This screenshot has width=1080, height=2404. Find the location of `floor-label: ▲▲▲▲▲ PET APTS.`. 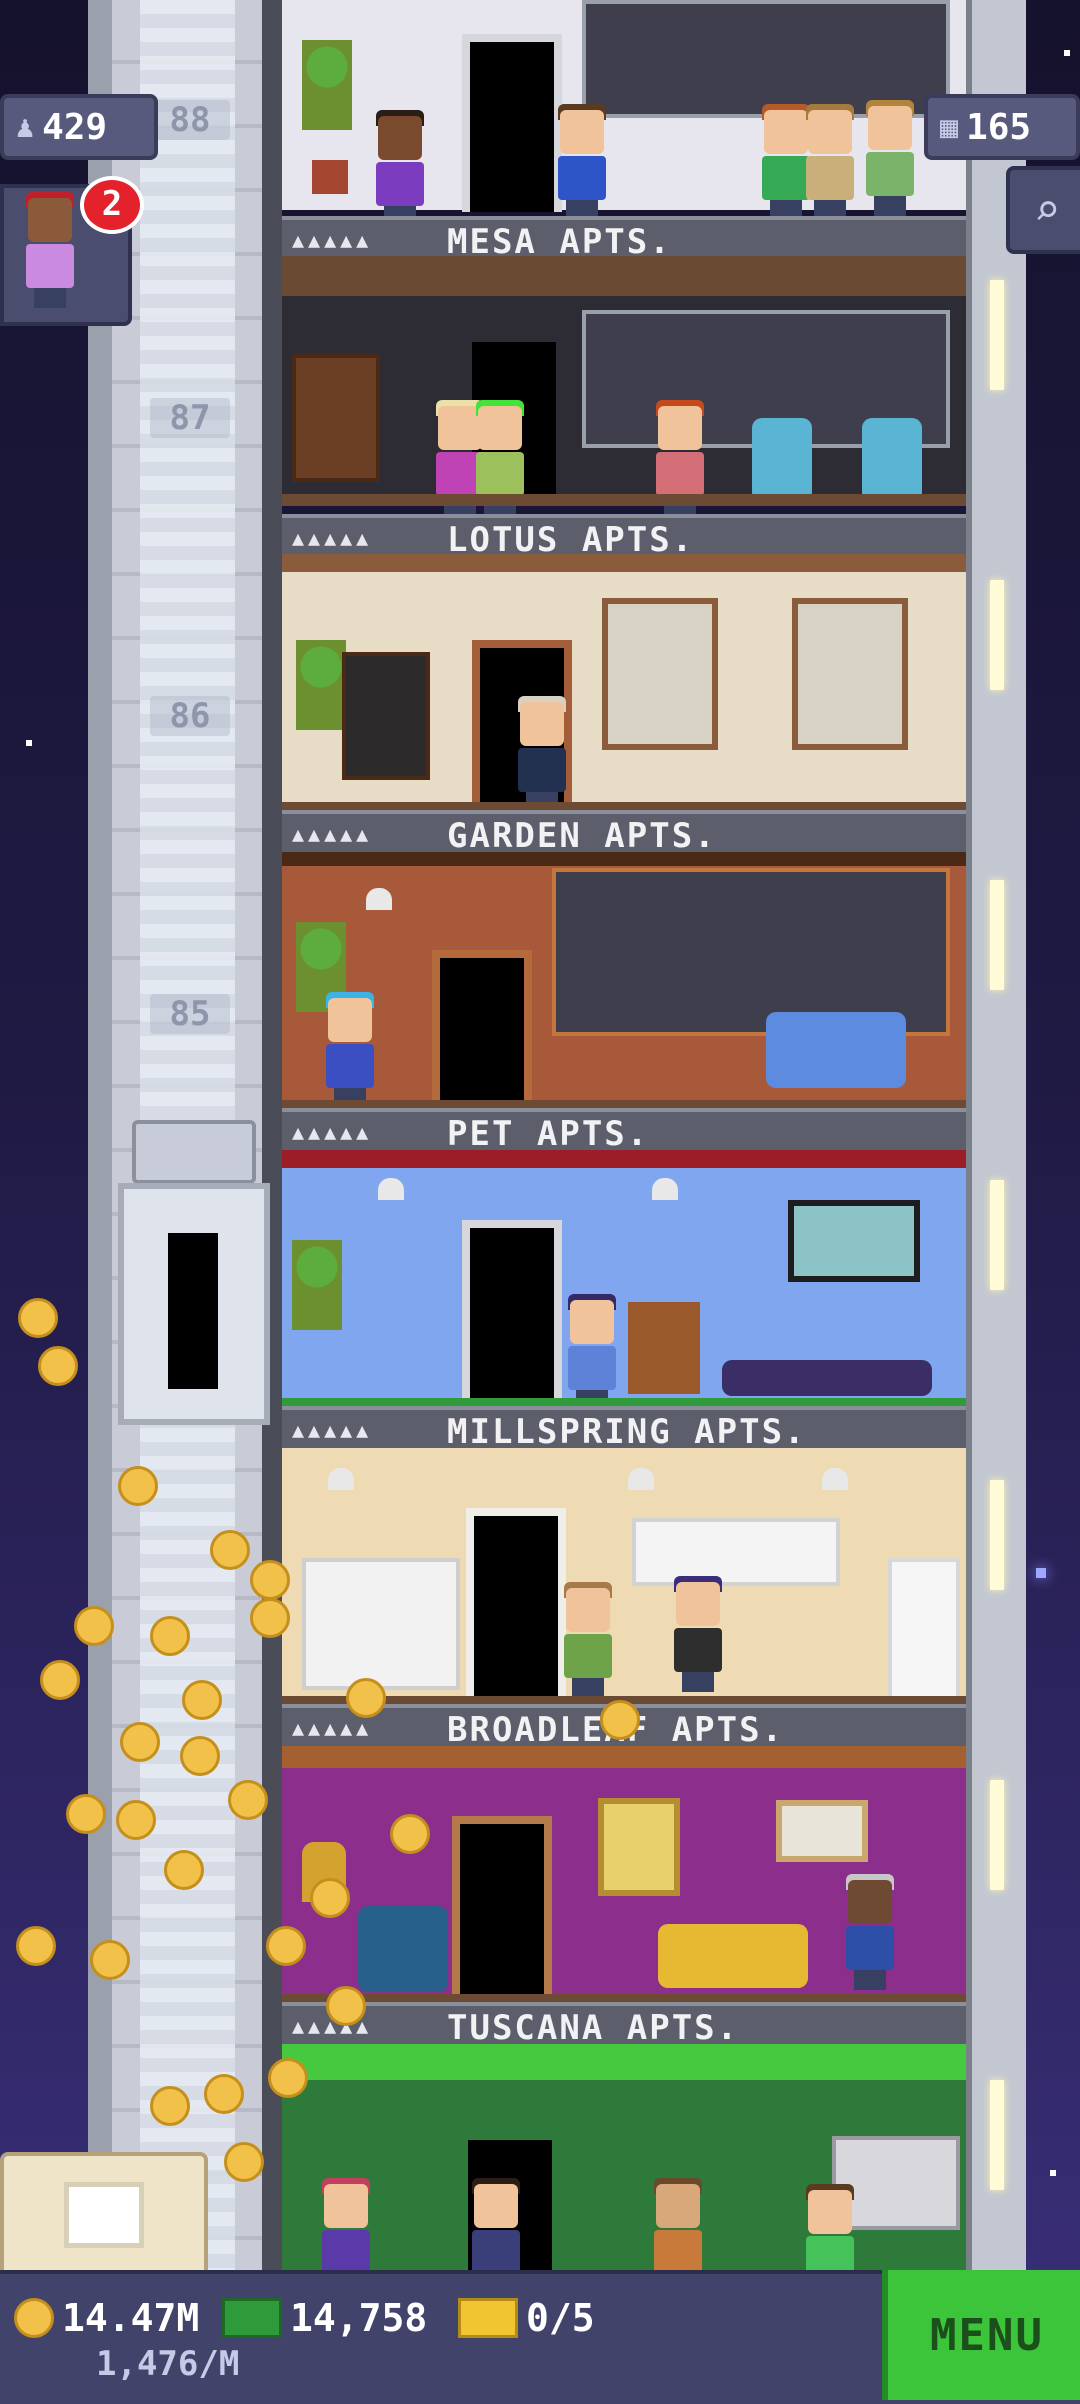

floor-label: ▲▲▲▲▲ PET APTS. is located at coordinates (624, 1129).